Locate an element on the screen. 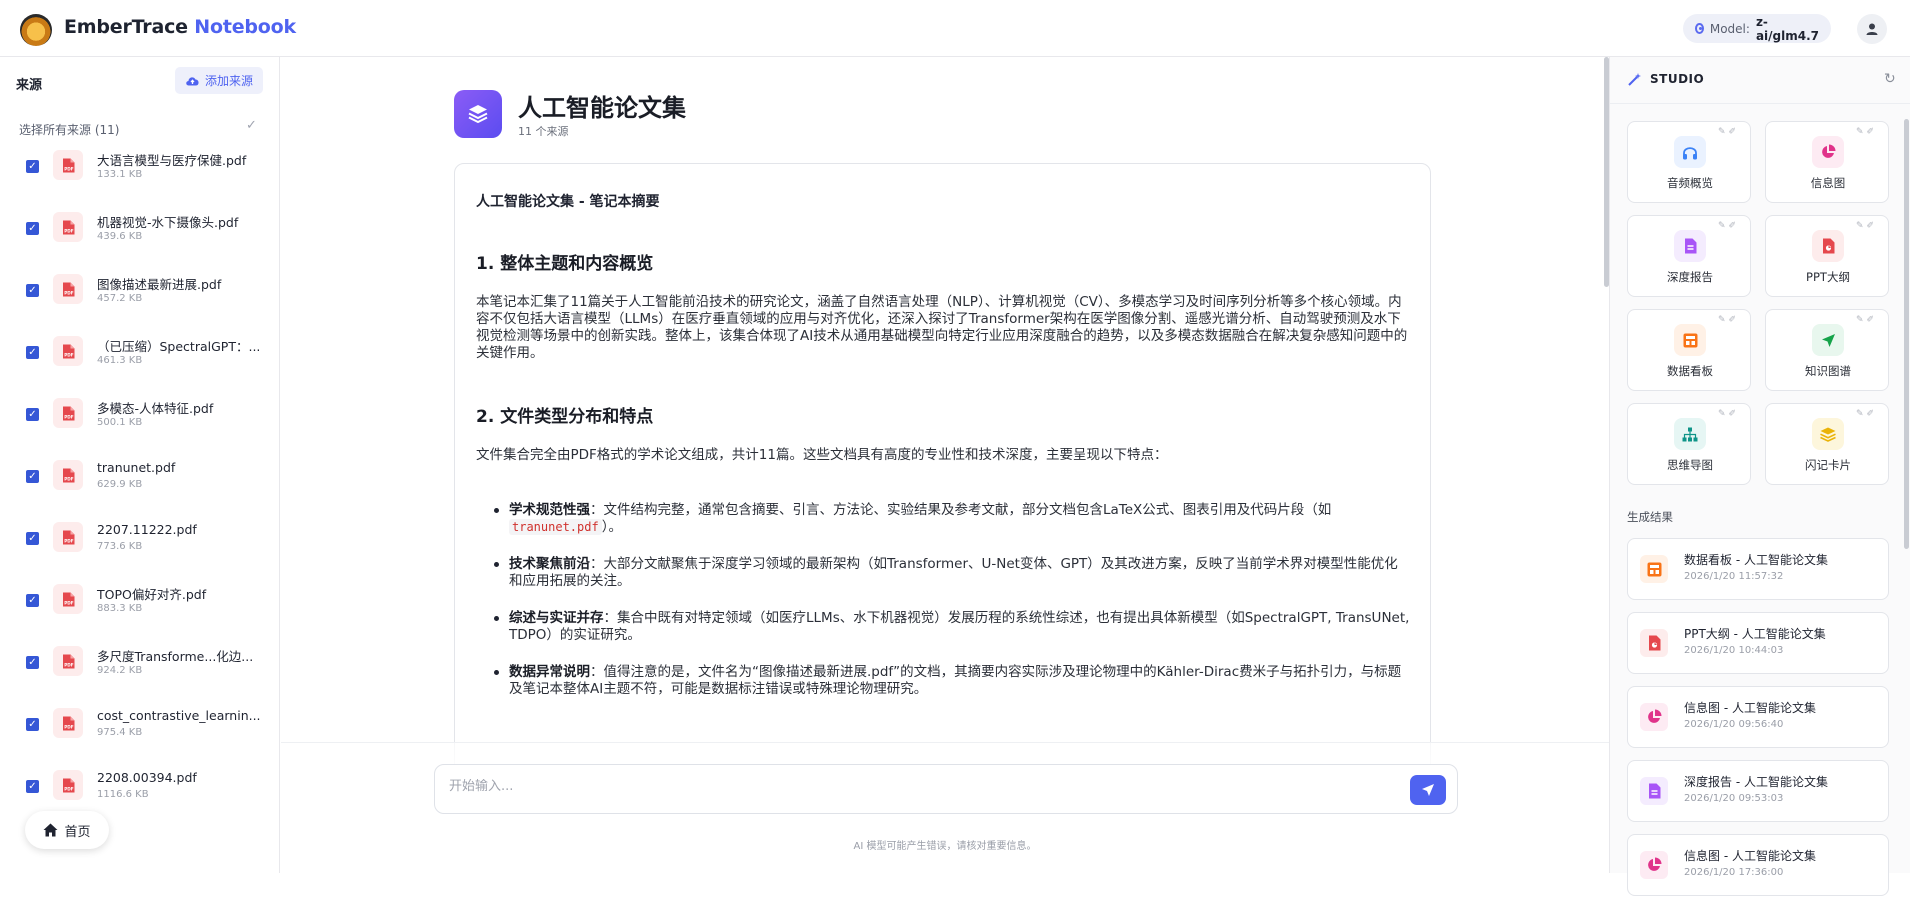  user-avatar-button is located at coordinates (1872, 29).